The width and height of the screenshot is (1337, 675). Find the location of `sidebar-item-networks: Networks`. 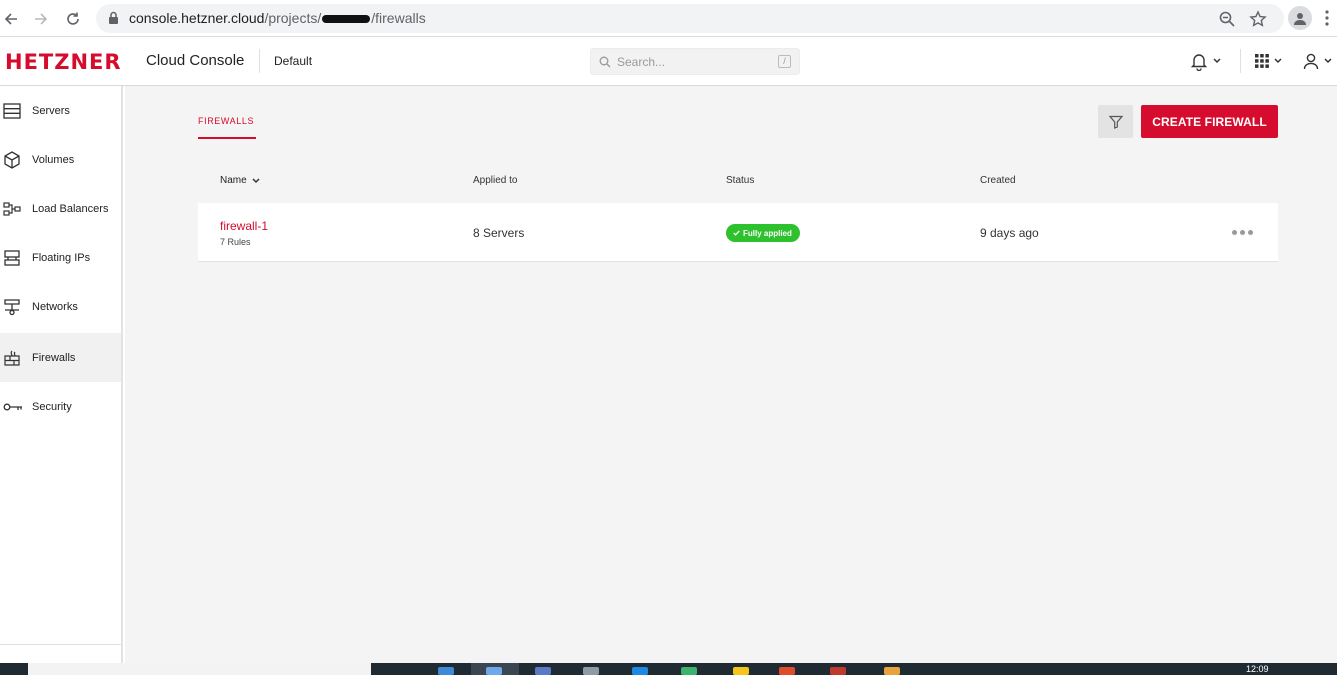

sidebar-item-networks: Networks is located at coordinates (60, 306).